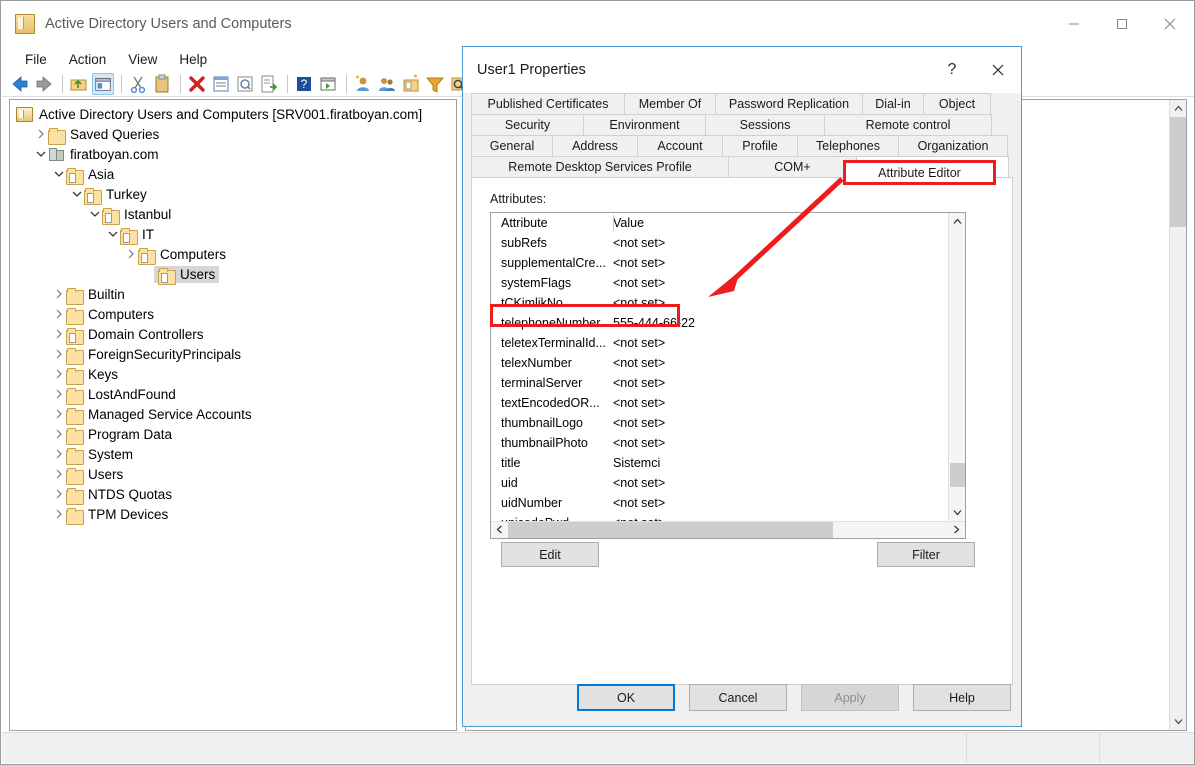 Image resolution: width=1195 pixels, height=765 pixels. I want to click on attribute-row: thumbnailPhoto <not set>, so click(719, 443).